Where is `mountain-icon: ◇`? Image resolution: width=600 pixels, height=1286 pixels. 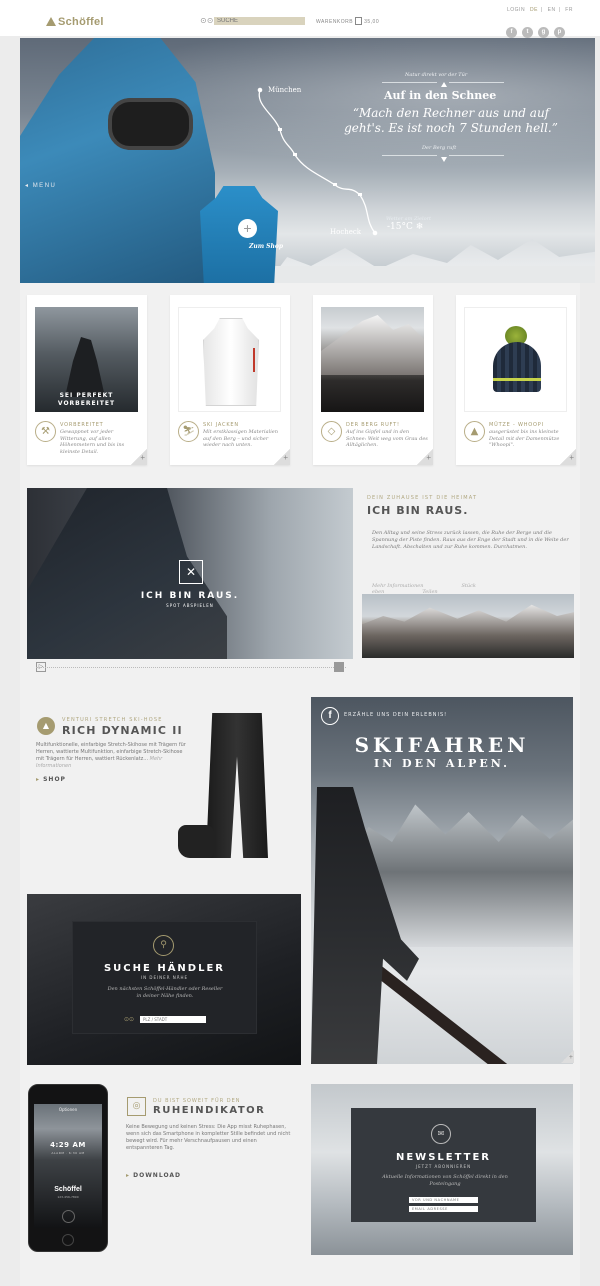 mountain-icon: ◇ is located at coordinates (331, 431).